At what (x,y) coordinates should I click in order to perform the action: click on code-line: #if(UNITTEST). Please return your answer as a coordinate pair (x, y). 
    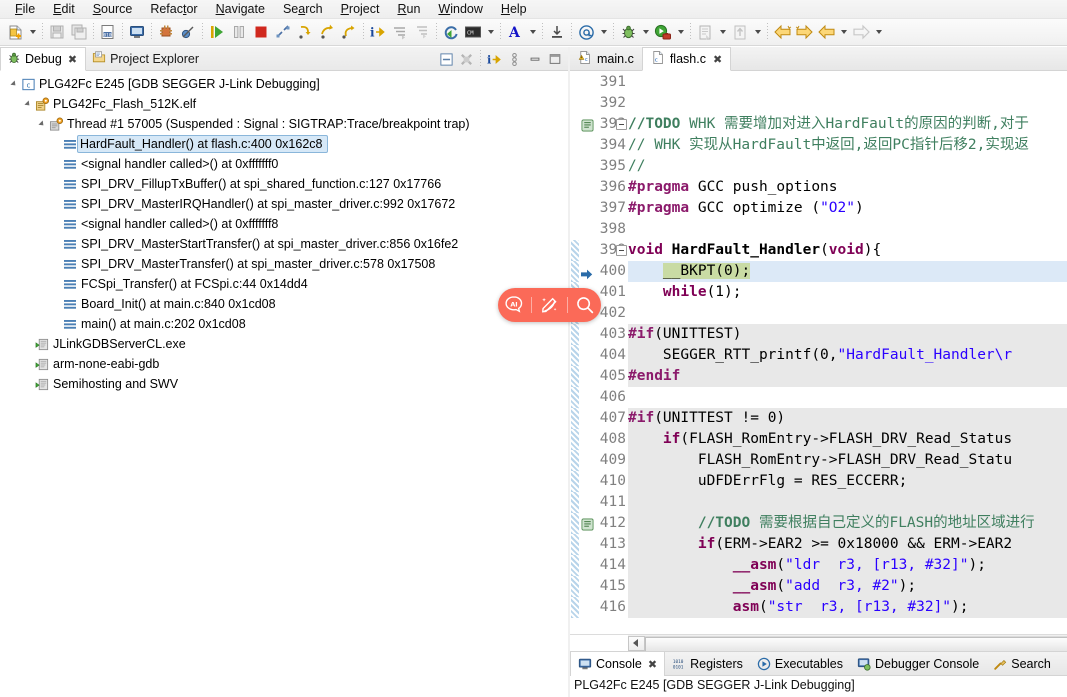
    Looking at the image, I should click on (847, 334).